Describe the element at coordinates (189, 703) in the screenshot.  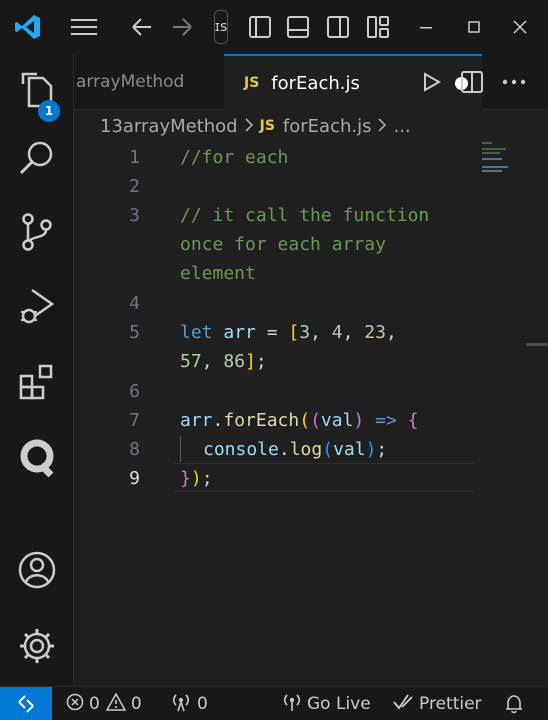
I see `ports-status: 0` at that location.